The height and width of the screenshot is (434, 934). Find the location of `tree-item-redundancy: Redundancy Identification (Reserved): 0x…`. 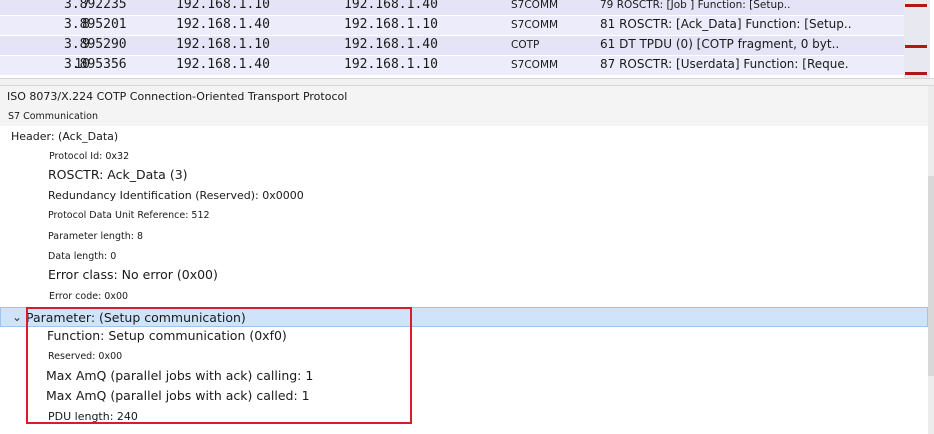

tree-item-redundancy: Redundancy Identification (Reserved): 0x… is located at coordinates (464, 195).